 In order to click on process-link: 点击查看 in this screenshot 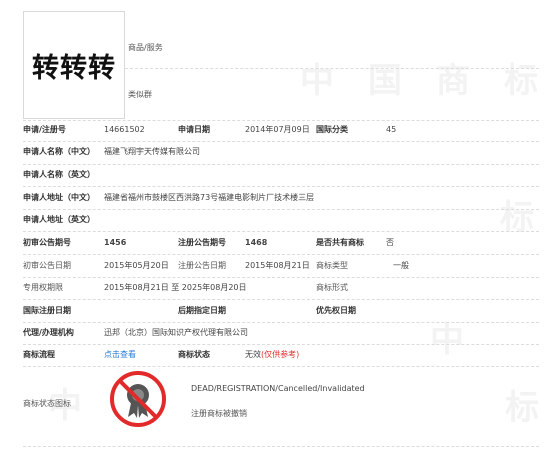, I will do `click(120, 355)`.